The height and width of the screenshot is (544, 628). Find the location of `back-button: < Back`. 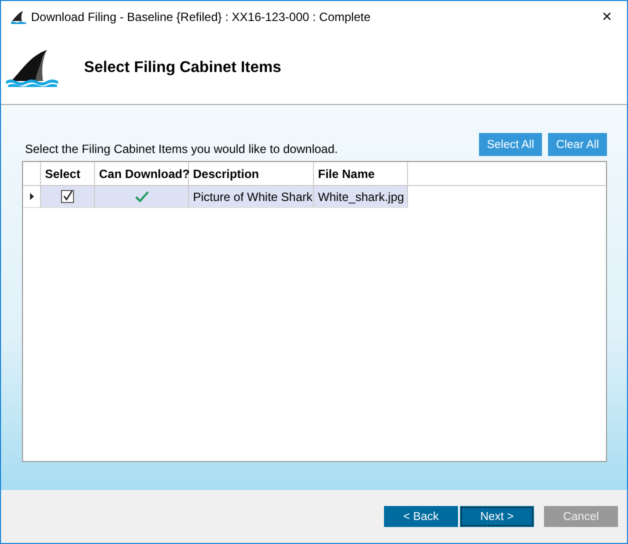

back-button: < Back is located at coordinates (421, 516).